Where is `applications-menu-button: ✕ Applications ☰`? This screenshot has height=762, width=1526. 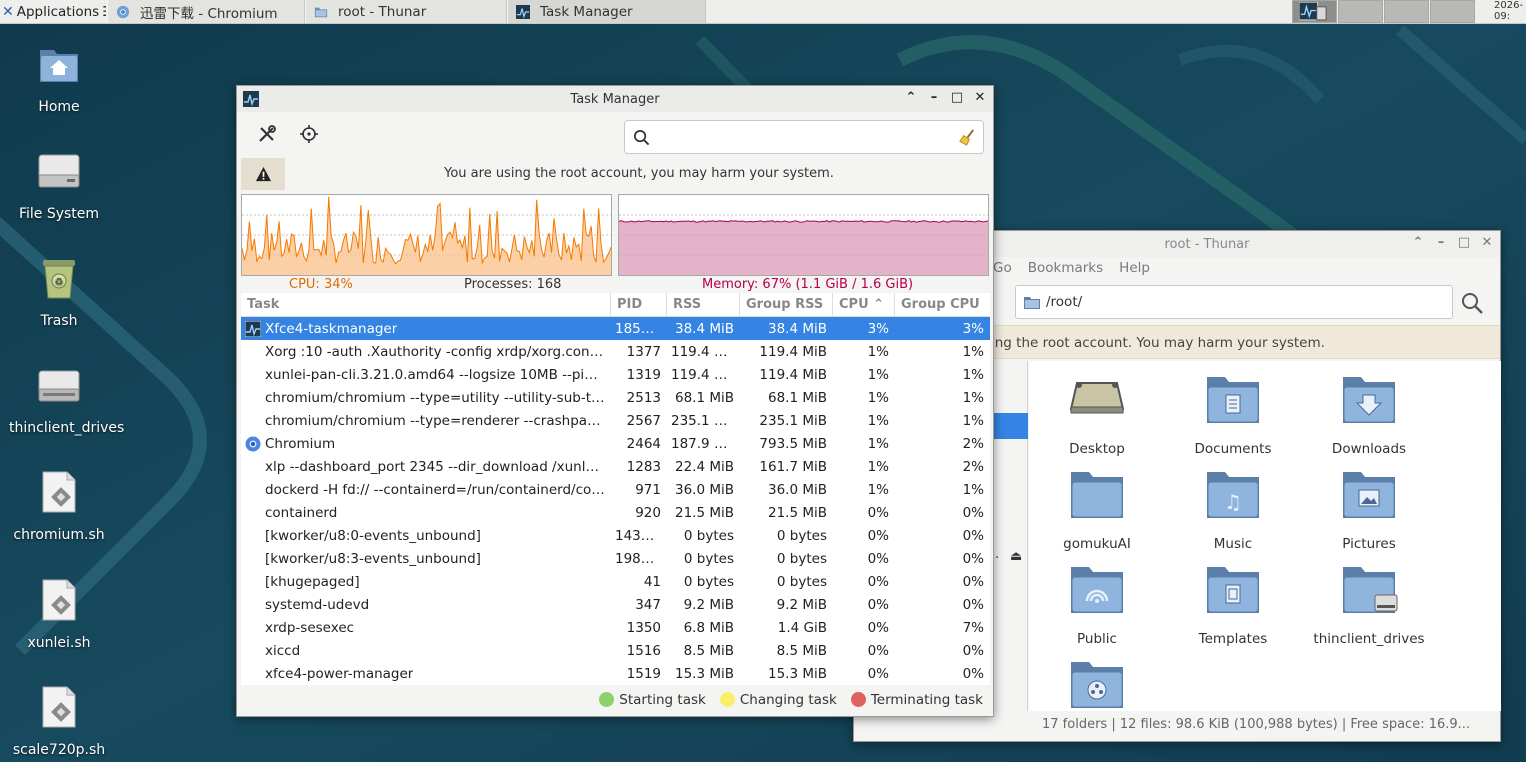 applications-menu-button: ✕ Applications ☰ is located at coordinates (53, 12).